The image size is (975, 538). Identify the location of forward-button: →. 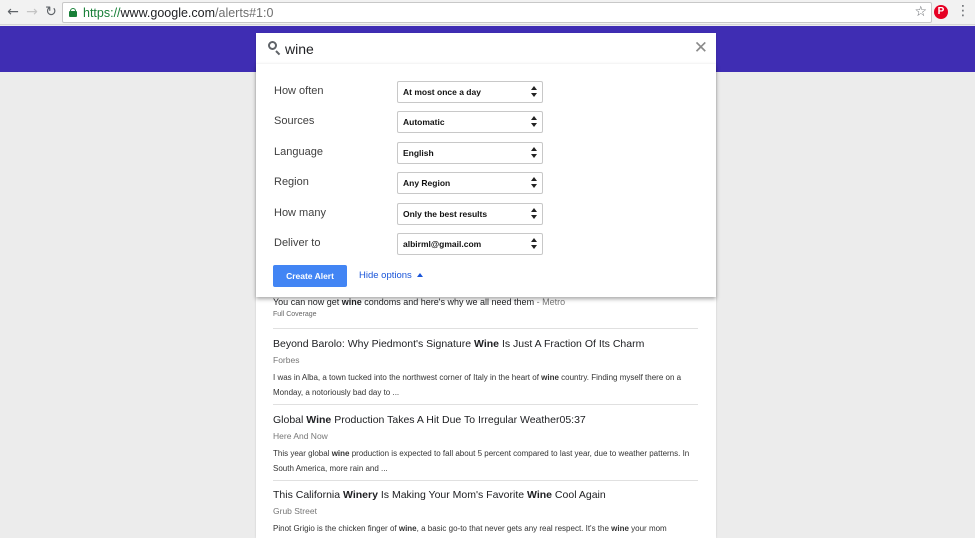
(32, 12).